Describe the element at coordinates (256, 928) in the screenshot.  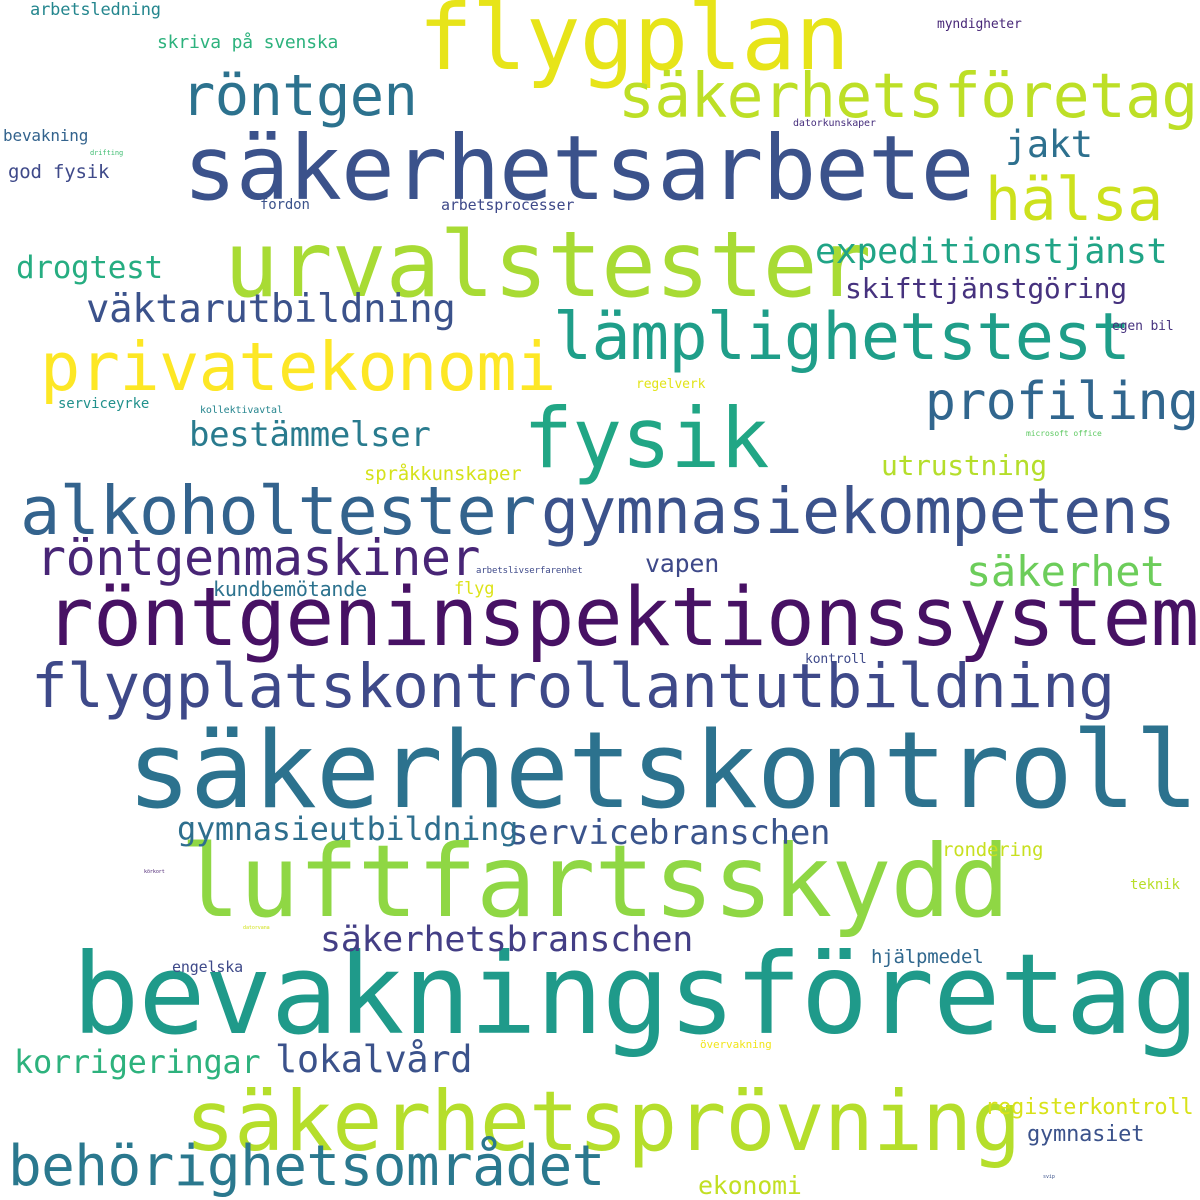
I see `word-datorvana: datorvana` at that location.